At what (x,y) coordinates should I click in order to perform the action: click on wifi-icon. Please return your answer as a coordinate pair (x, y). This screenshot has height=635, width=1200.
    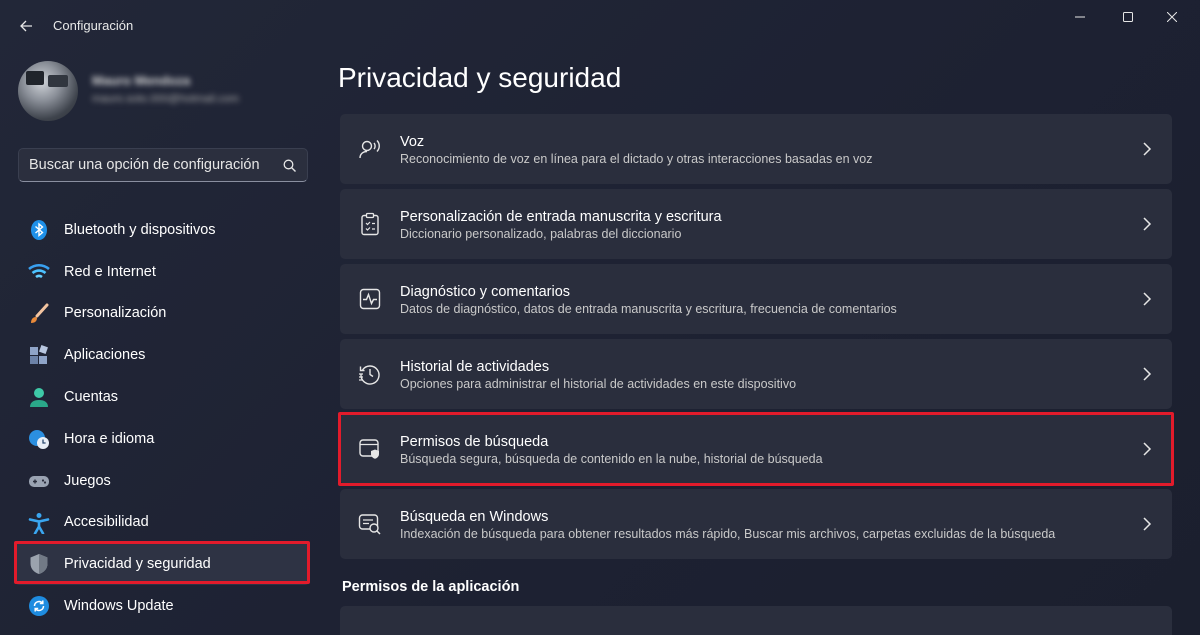
    Looking at the image, I should click on (39, 272).